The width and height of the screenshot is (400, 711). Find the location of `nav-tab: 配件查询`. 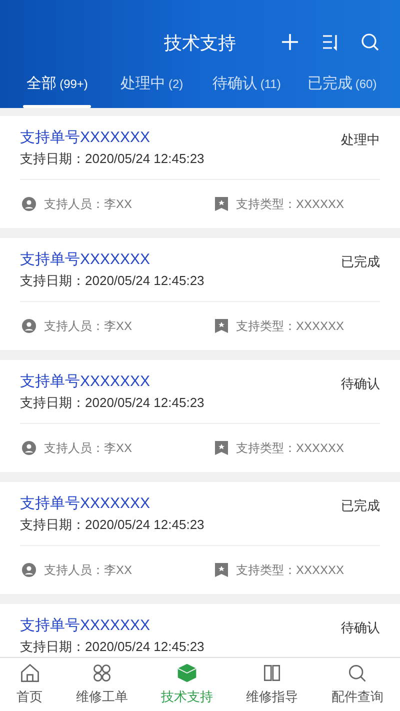

nav-tab: 配件查询 is located at coordinates (357, 684).